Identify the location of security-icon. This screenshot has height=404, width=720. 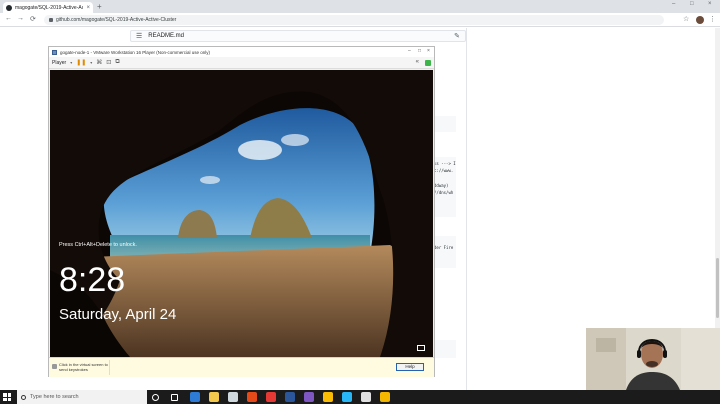
(271, 397).